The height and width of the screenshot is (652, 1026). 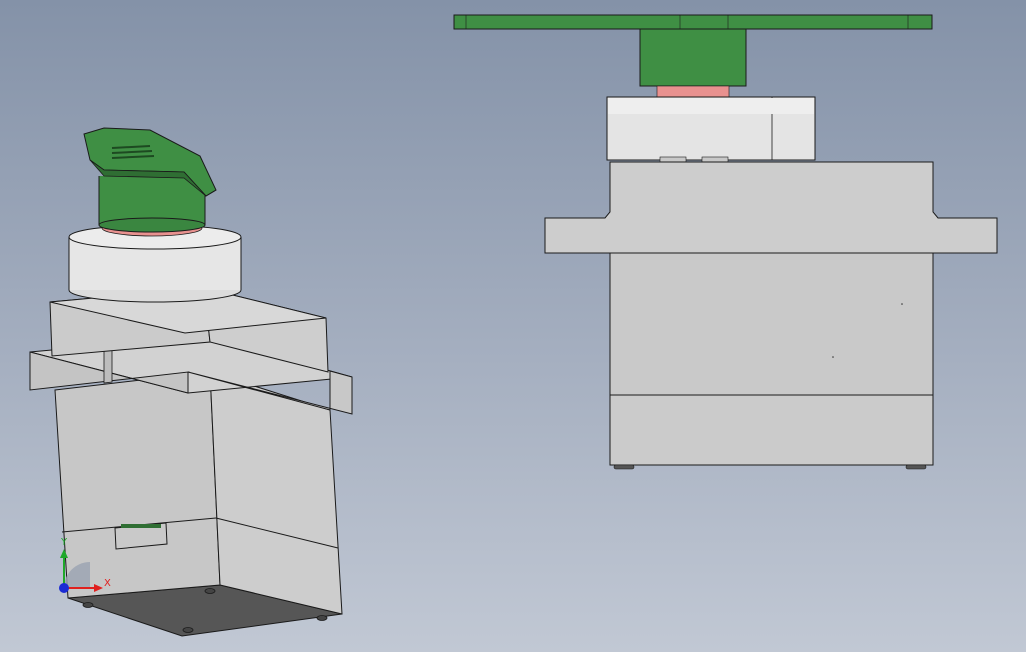 I want to click on front-shaft, so click(x=693, y=91).